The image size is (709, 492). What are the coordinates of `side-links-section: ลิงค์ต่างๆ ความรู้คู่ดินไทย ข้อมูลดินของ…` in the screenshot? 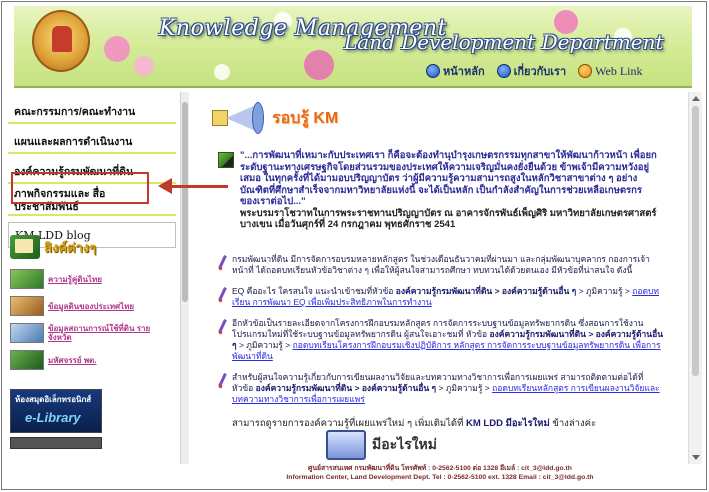 It's located at (90, 340).